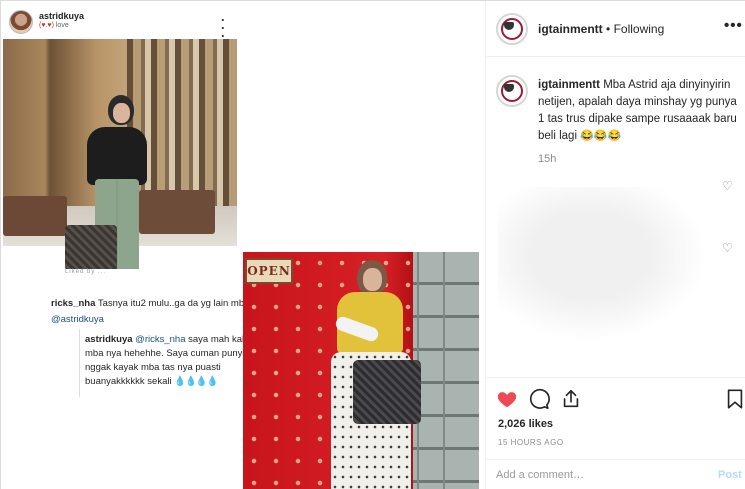  Describe the element at coordinates (570, 29) in the screenshot. I see `header-username: igtainmentt` at that location.